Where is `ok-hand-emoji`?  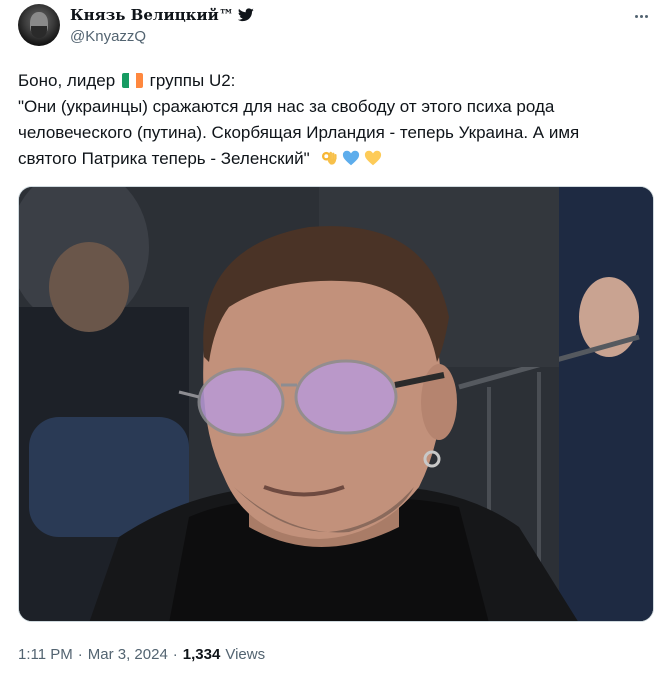 ok-hand-emoji is located at coordinates (329, 158).